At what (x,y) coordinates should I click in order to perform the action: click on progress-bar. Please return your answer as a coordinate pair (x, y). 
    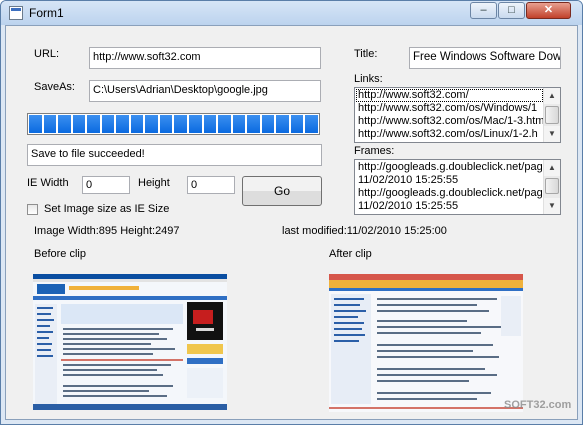
    Looking at the image, I should click on (173, 124).